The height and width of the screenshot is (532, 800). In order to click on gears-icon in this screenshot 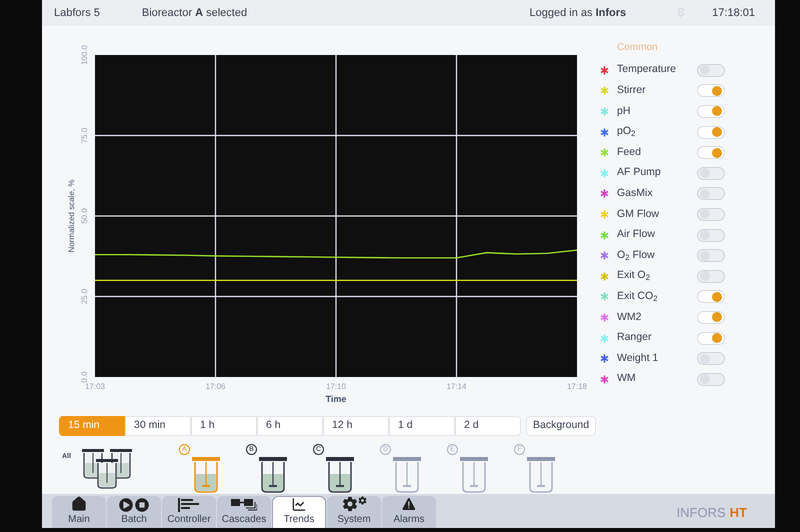, I will do `click(354, 504)`.